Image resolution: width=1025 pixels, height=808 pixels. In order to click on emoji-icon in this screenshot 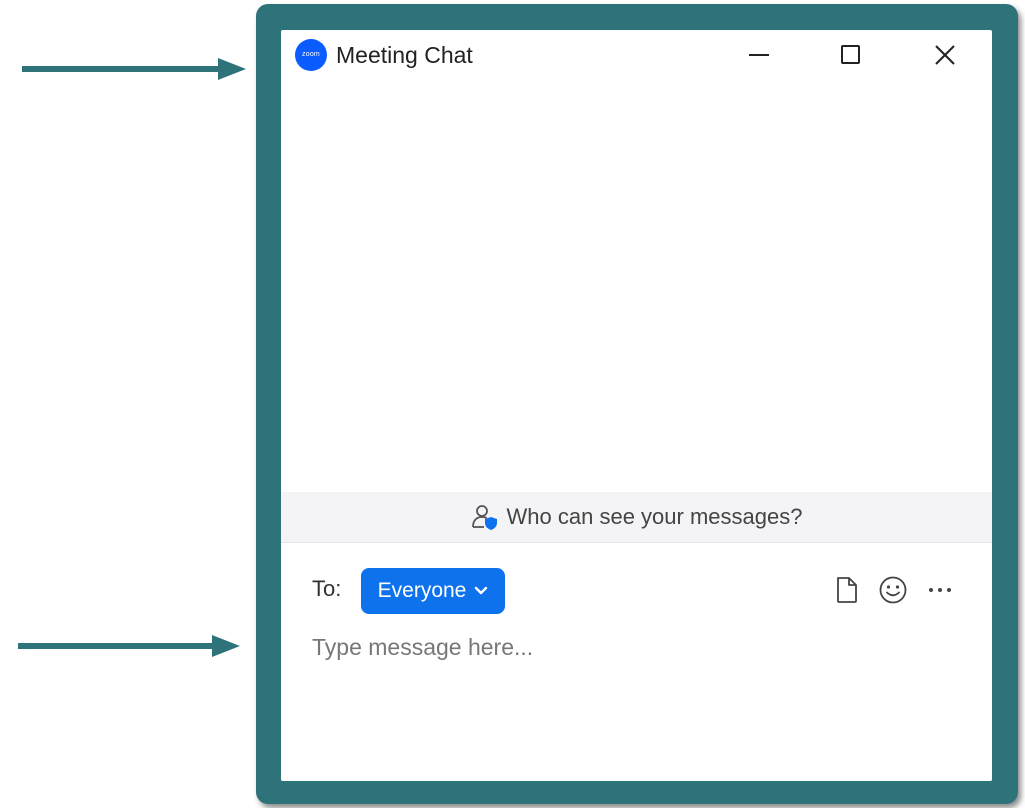, I will do `click(893, 590)`.